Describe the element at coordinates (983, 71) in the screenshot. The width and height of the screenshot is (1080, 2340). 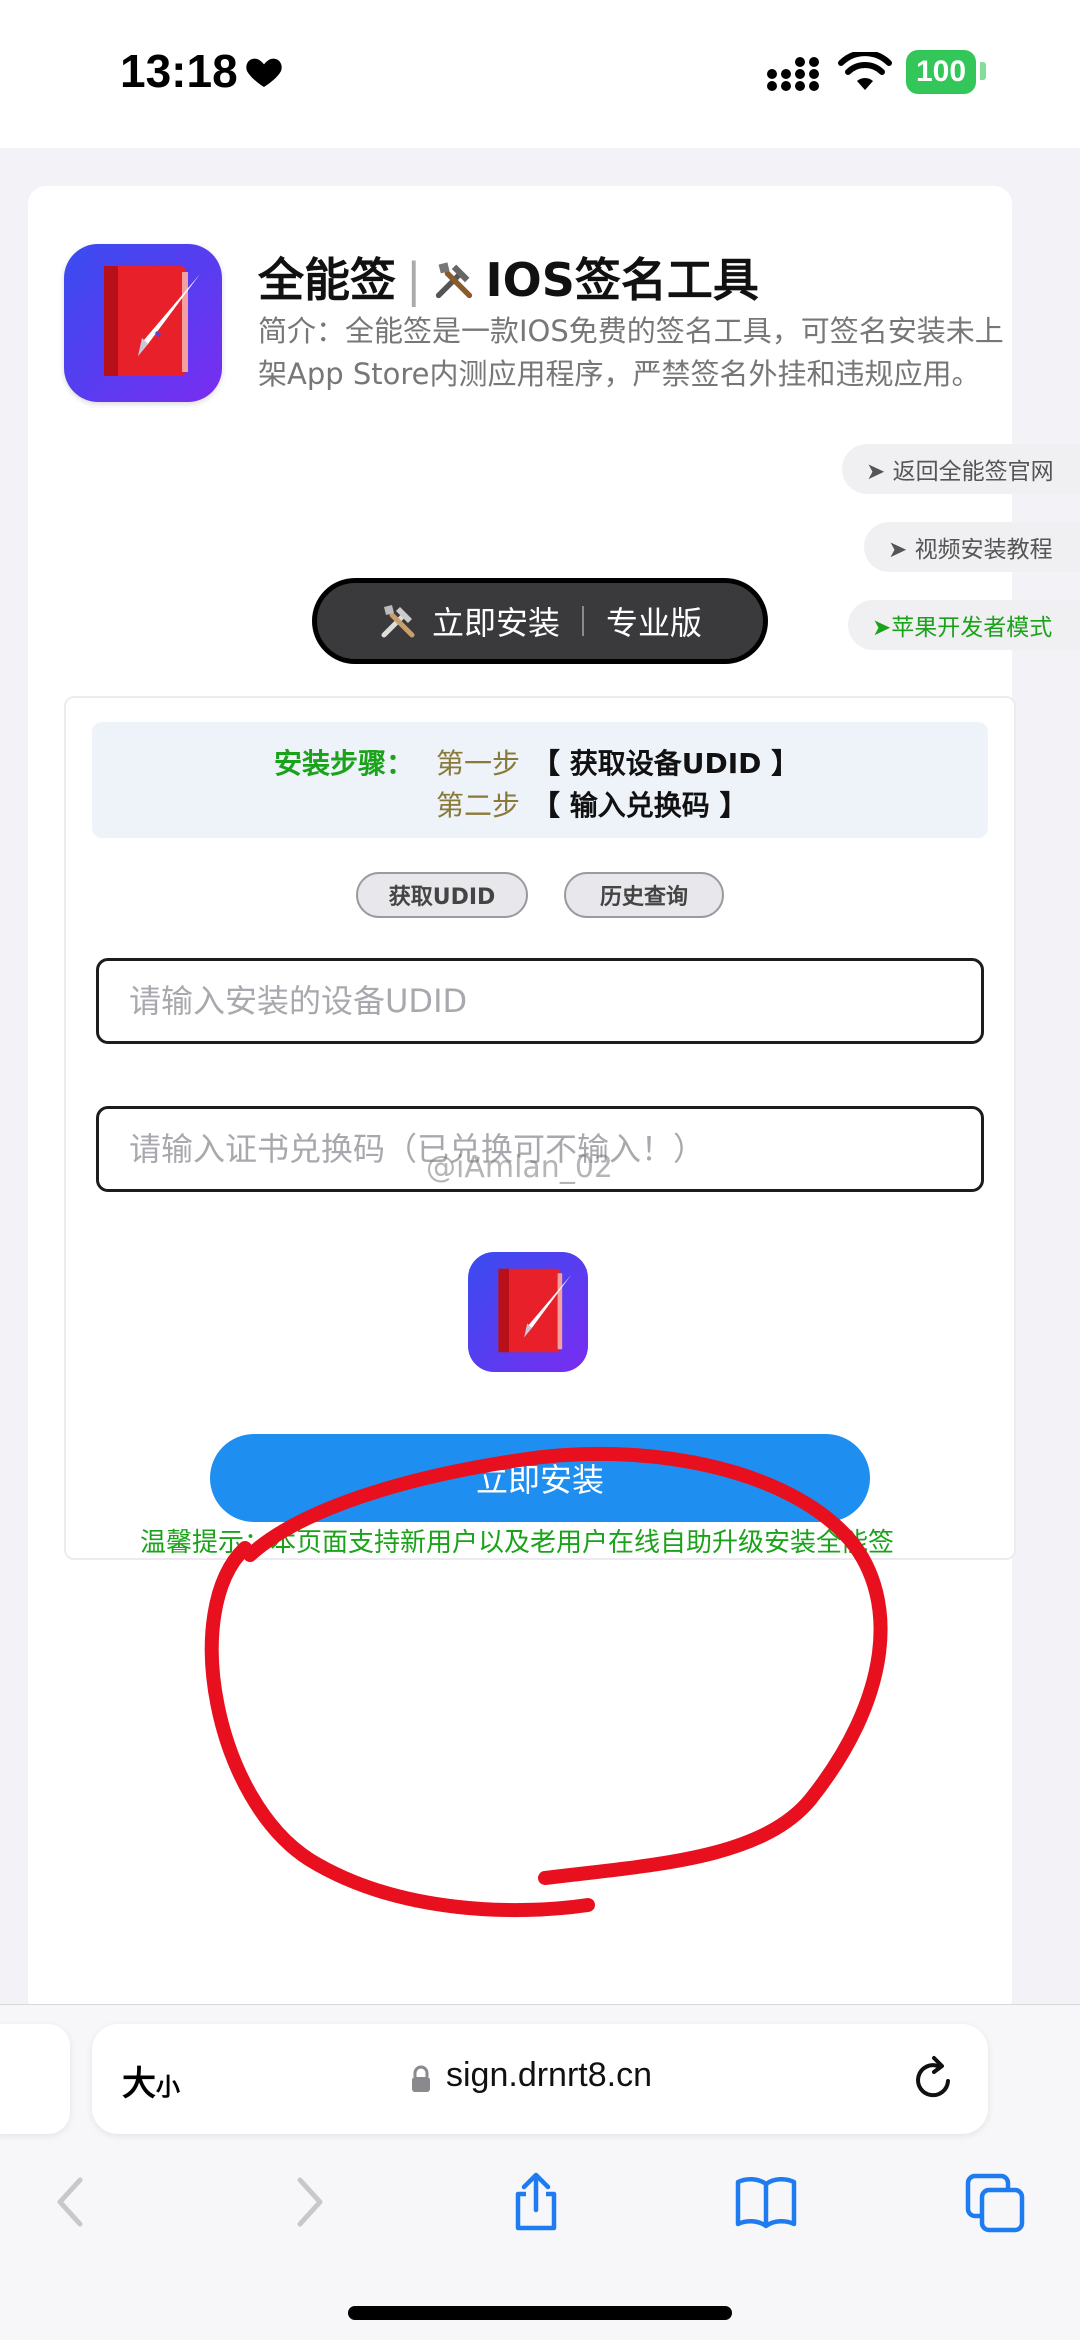
I see `battery-nub` at that location.